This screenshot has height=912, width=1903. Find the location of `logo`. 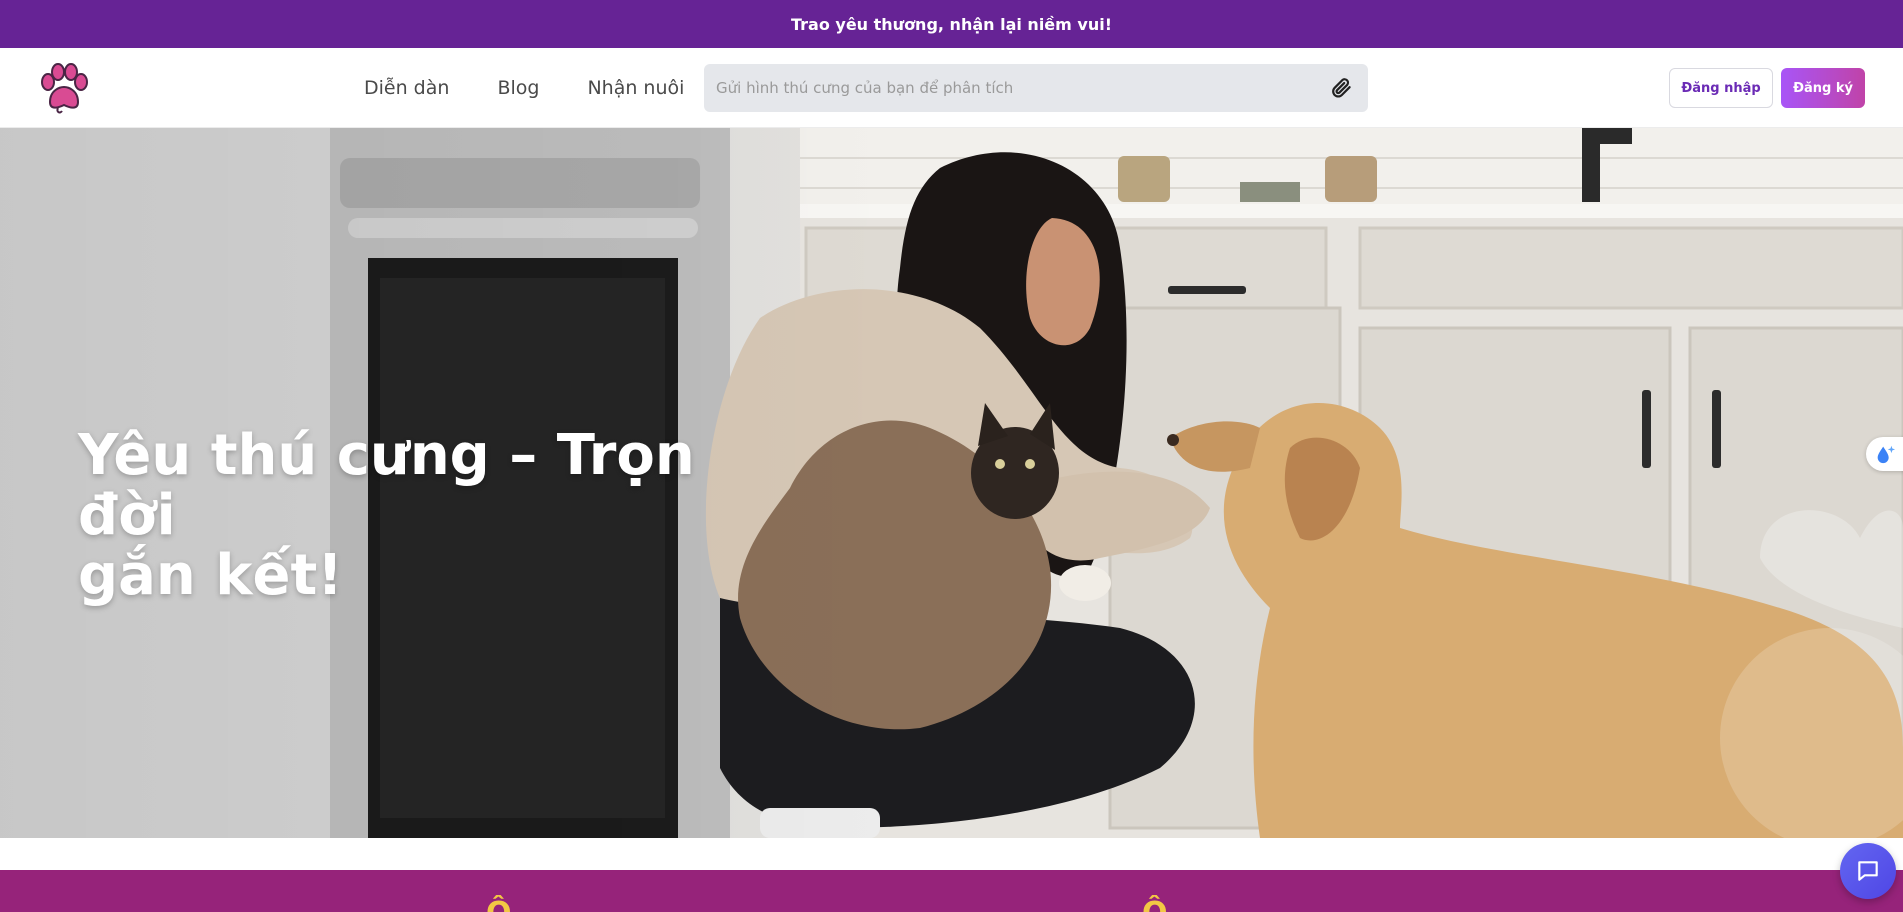

logo is located at coordinates (64, 88).